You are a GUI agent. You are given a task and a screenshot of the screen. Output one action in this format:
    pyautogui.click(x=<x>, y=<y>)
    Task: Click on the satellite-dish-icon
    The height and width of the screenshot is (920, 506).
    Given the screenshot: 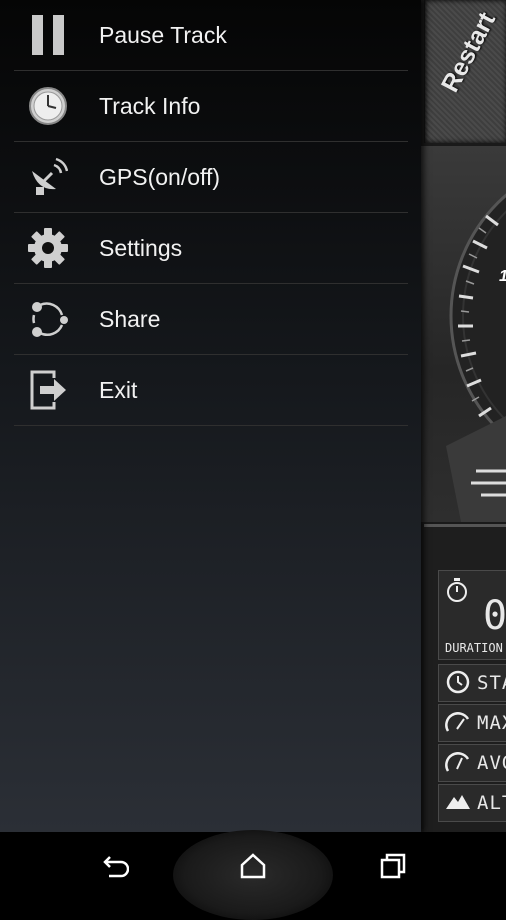 What is the action you would take?
    pyautogui.click(x=48, y=177)
    